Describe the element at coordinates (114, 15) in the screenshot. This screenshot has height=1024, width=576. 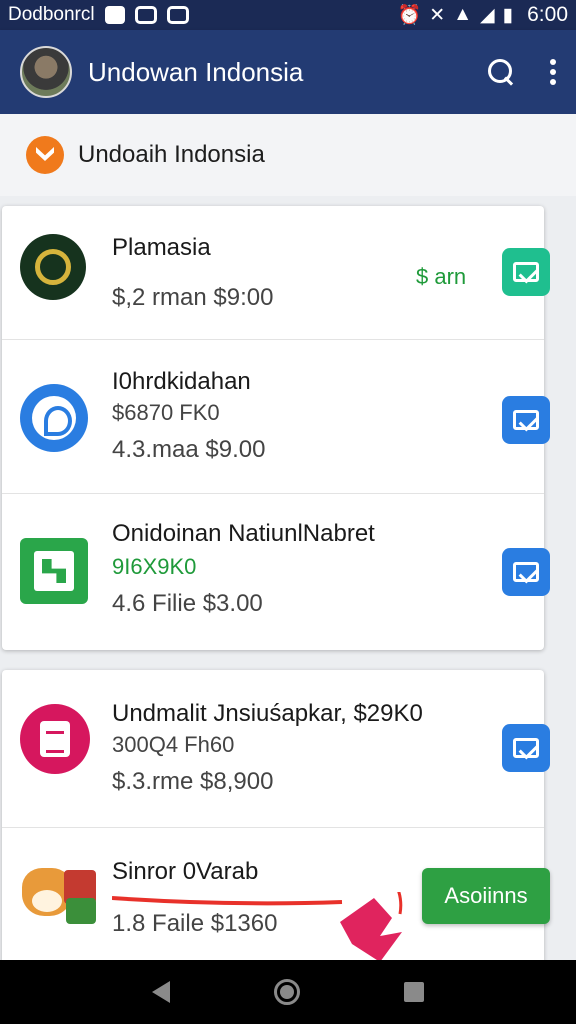
I see `notification-icon` at that location.